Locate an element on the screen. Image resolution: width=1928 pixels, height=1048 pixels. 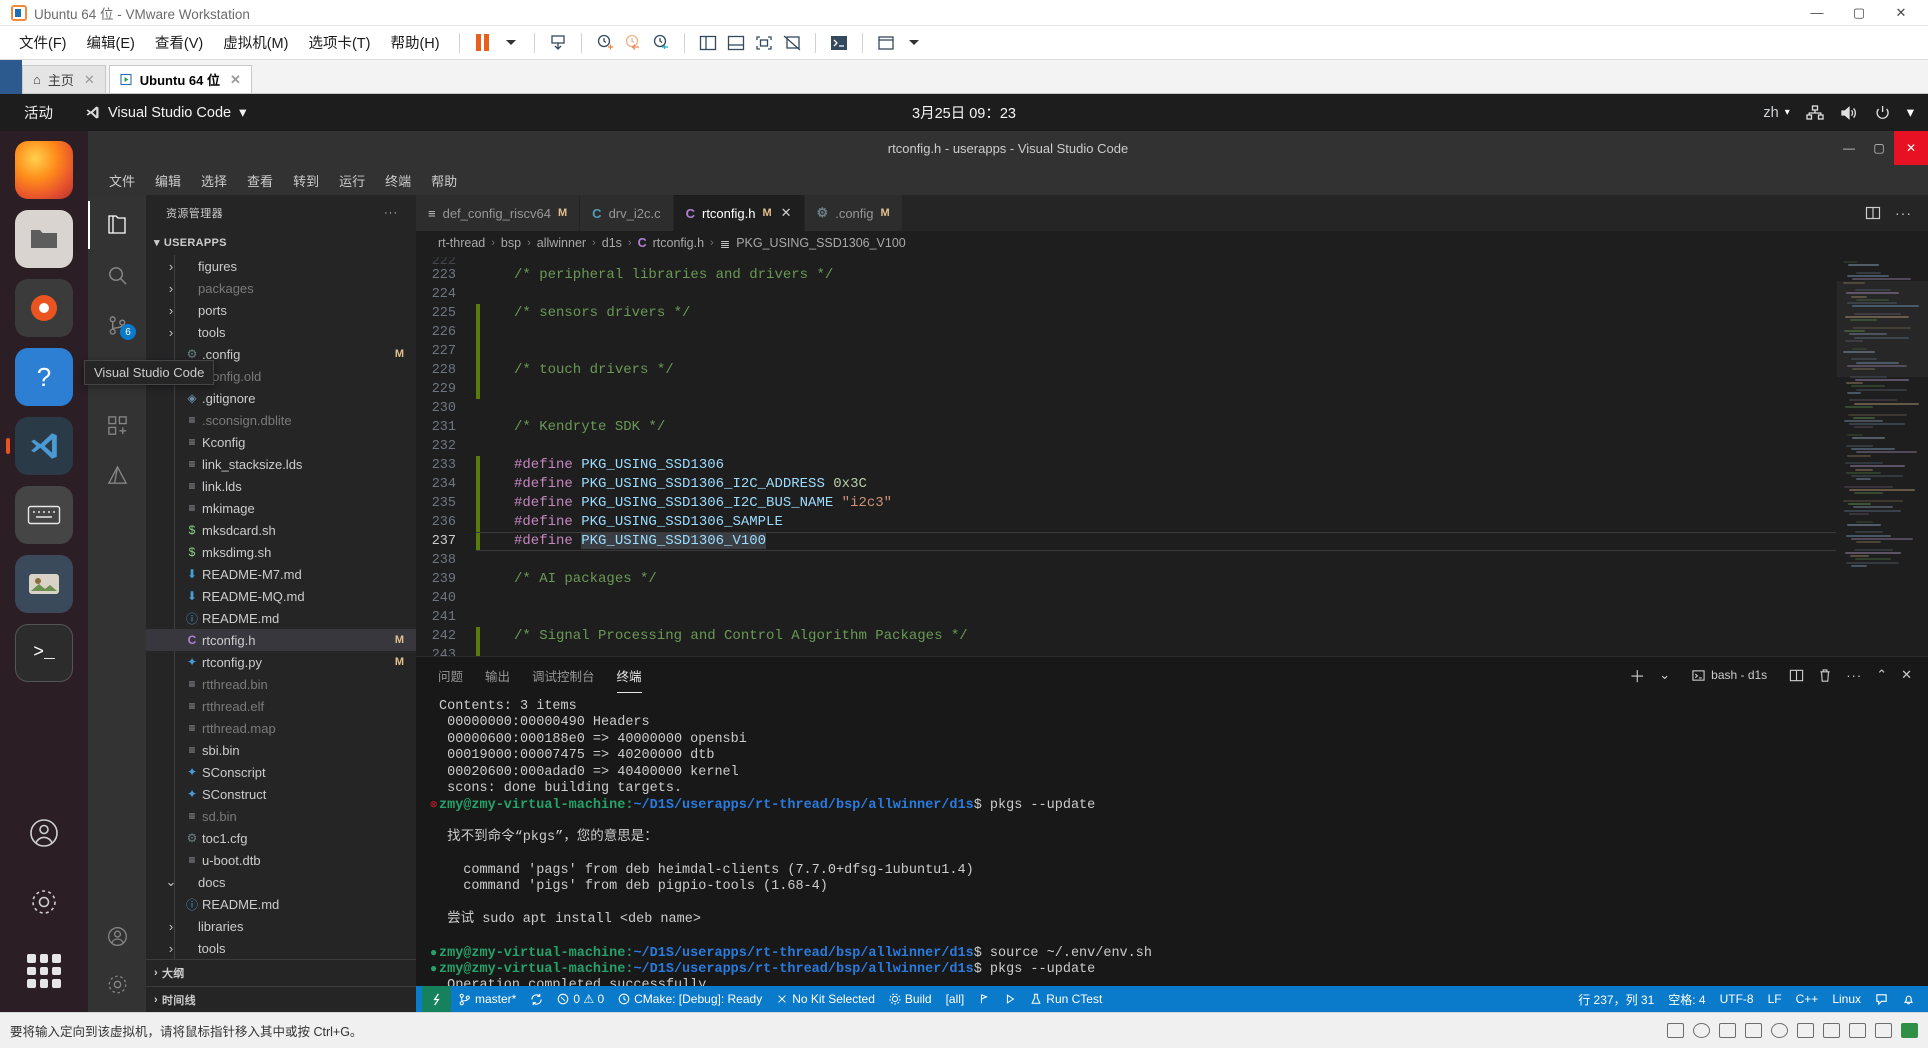
editor-minimap is located at coordinates (1882, 455).